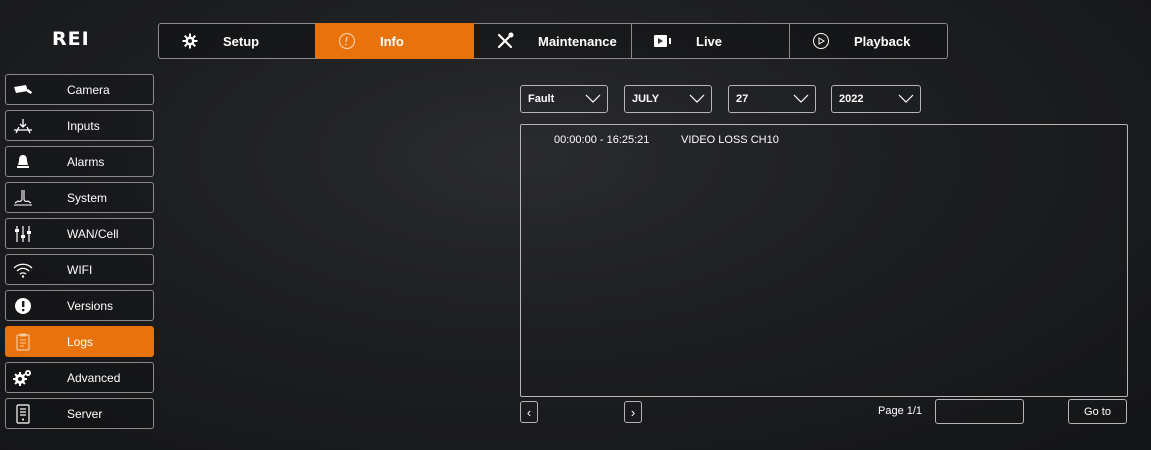 Image resolution: width=1151 pixels, height=450 pixels. Describe the element at coordinates (541, 99) in the screenshot. I see `log-type-value: Fault` at that location.